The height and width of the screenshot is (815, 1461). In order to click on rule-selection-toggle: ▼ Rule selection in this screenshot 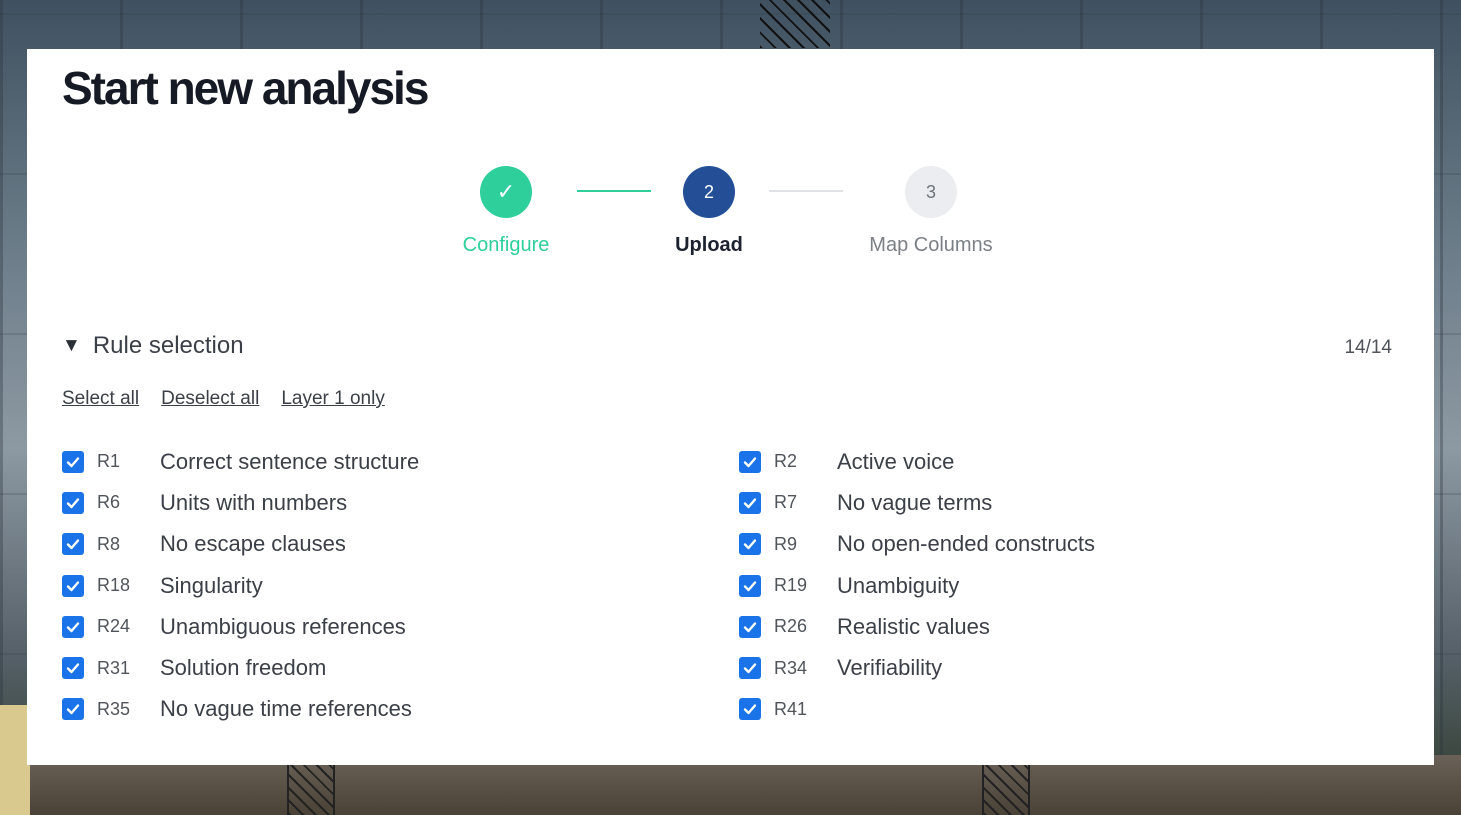, I will do `click(153, 346)`.